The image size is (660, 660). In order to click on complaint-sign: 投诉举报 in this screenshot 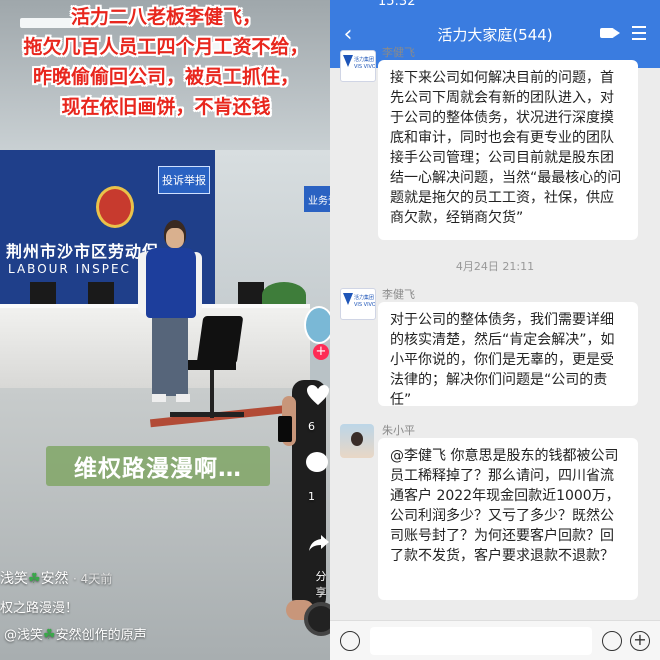, I will do `click(184, 180)`.